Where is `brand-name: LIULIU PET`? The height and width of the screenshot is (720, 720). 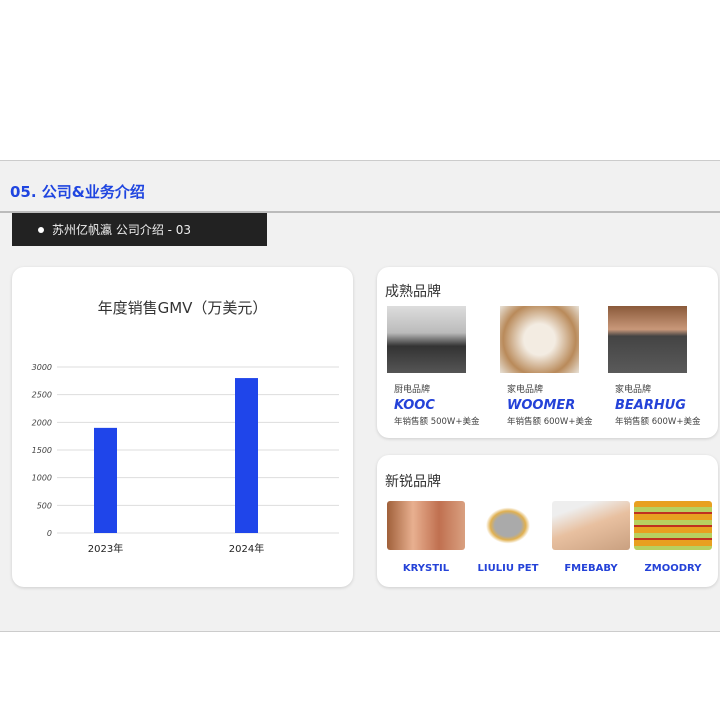 brand-name: LIULIU PET is located at coordinates (508, 568).